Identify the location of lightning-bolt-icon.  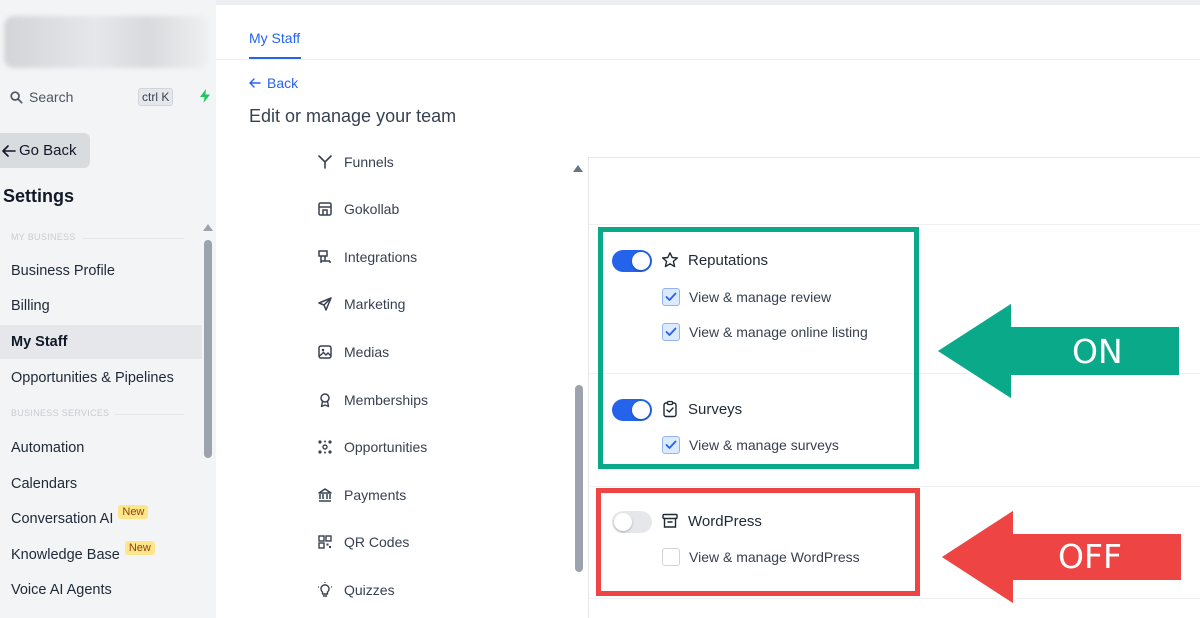
(205, 96).